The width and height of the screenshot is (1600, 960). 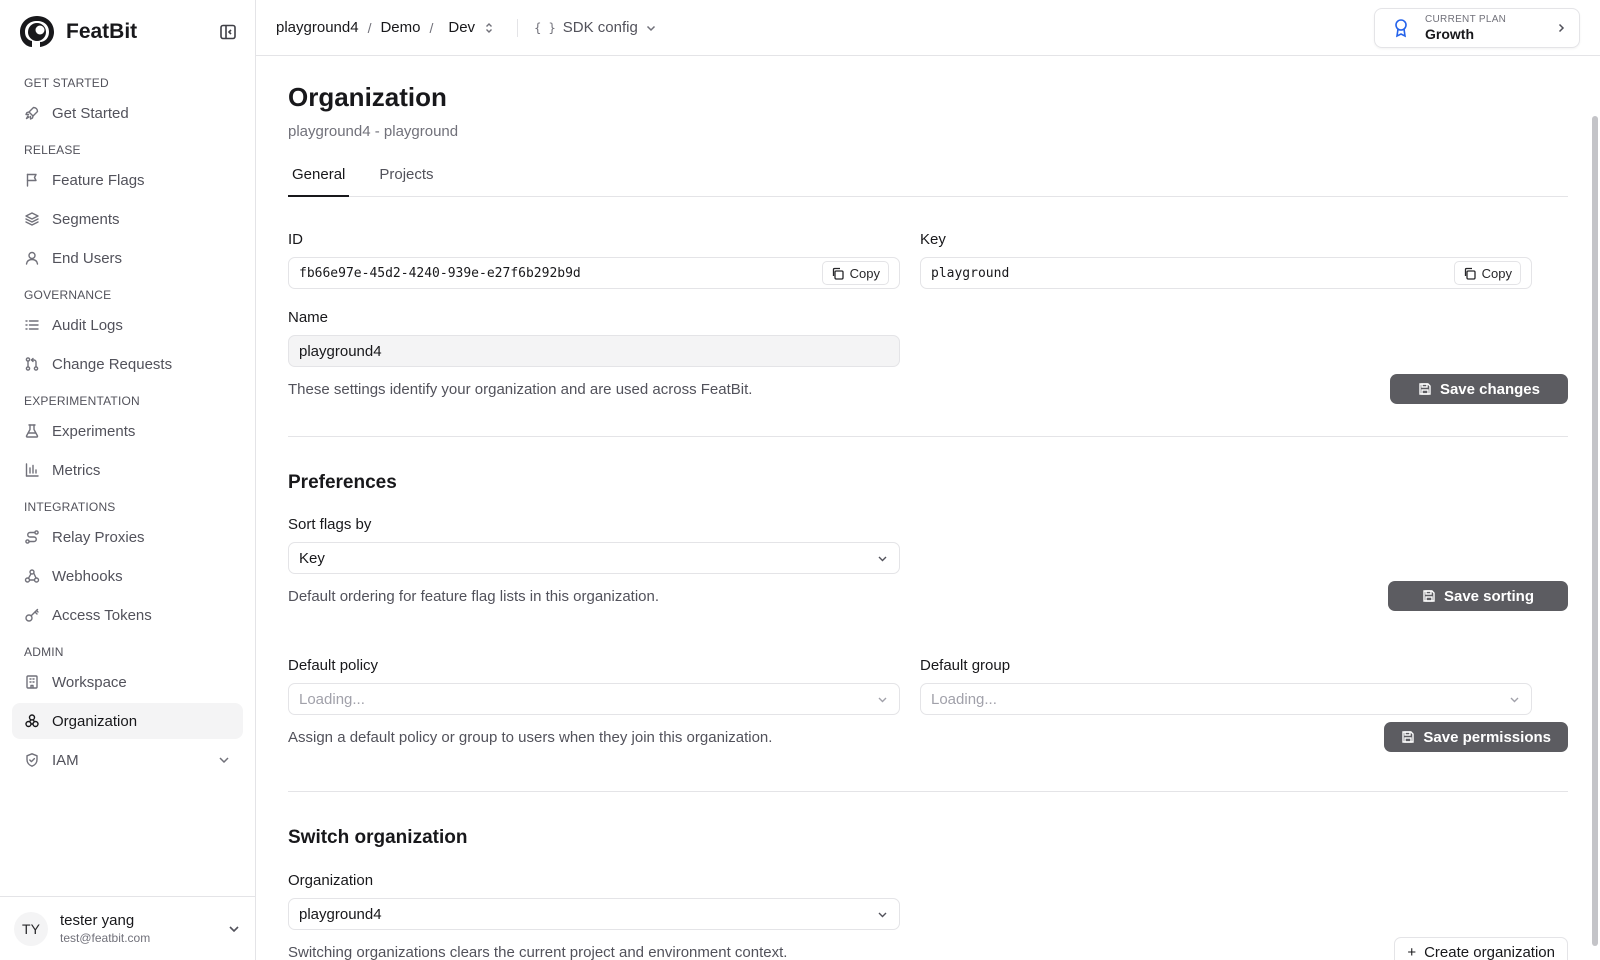 What do you see at coordinates (32, 682) in the screenshot?
I see `building-icon` at bounding box center [32, 682].